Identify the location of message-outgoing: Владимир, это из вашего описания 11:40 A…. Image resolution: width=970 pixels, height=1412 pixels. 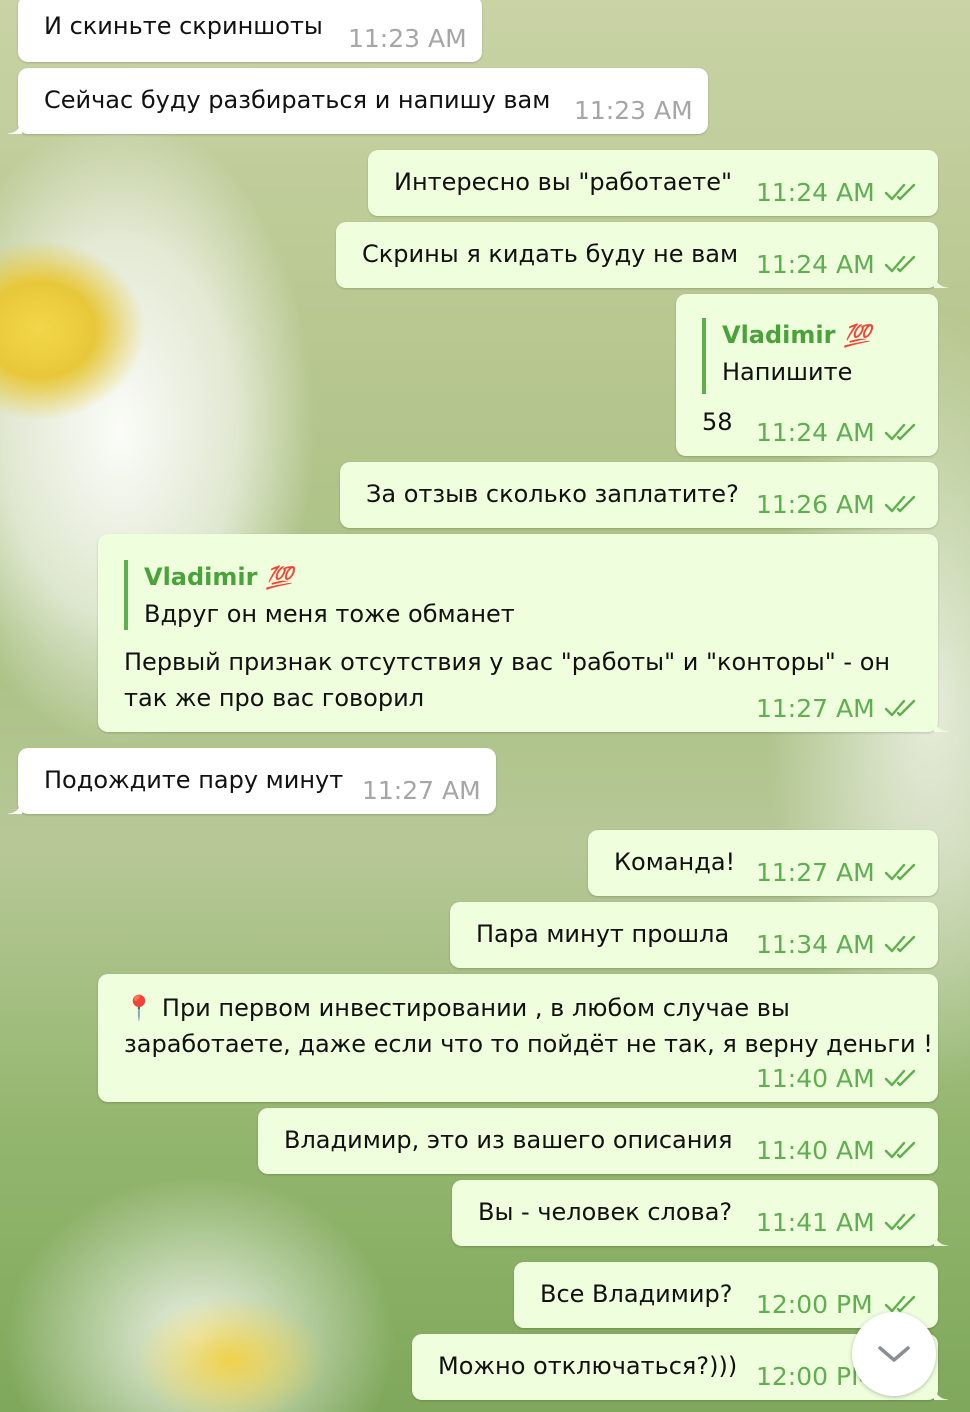
(598, 1141).